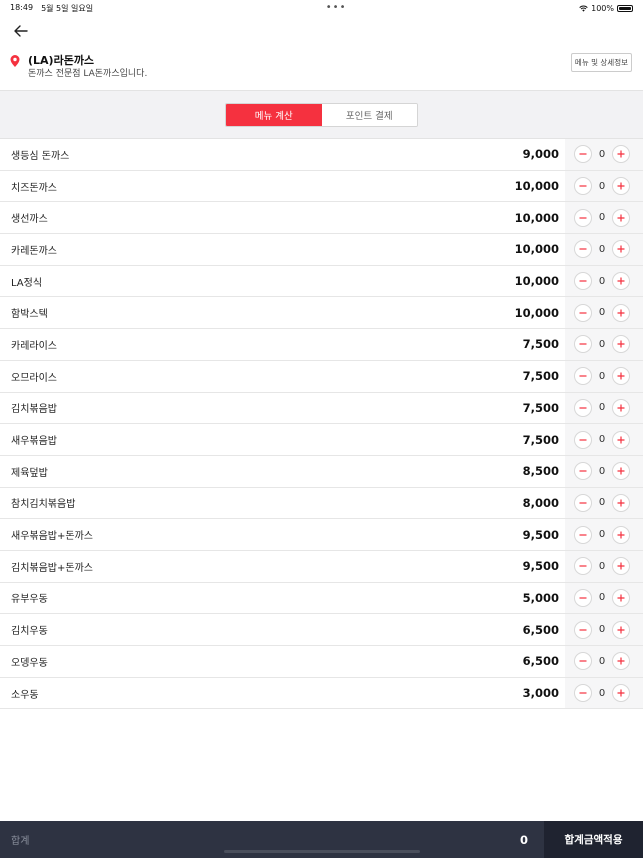  I want to click on menu-row: 치즈돈까스 10,000 0, so click(321, 186).